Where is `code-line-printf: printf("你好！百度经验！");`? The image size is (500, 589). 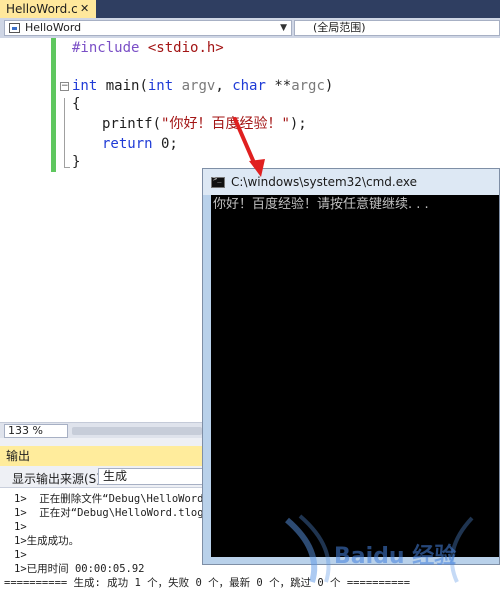 code-line-printf: printf("你好！百度经验！"); is located at coordinates (204, 124).